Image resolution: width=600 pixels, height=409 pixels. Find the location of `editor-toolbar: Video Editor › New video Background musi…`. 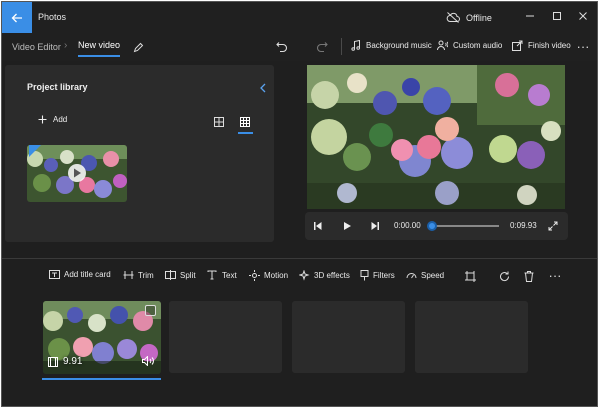

editor-toolbar: Video Editor › New video Background musi… is located at coordinates (299, 47).